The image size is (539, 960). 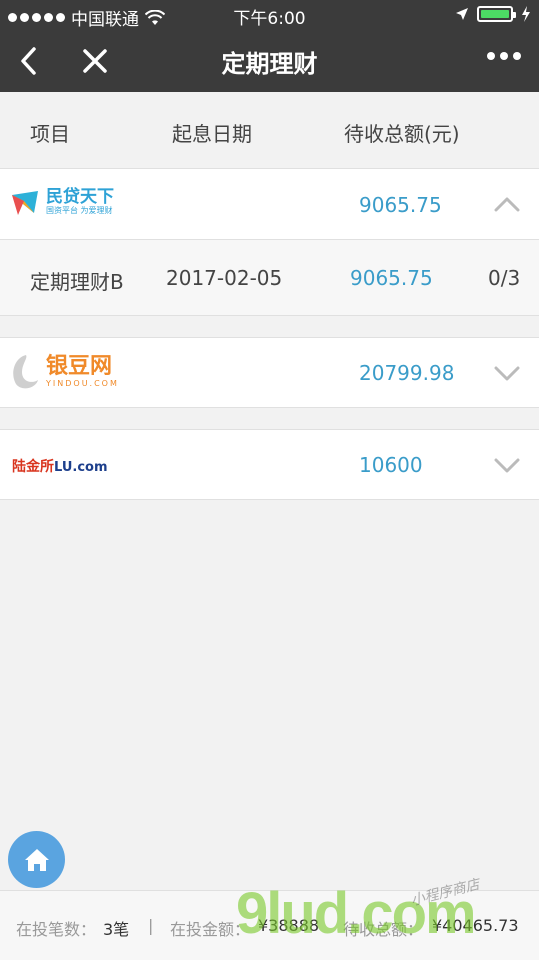 I want to click on platform-row-lufax: 陆金所 LU.com 10600, so click(x=269, y=464).